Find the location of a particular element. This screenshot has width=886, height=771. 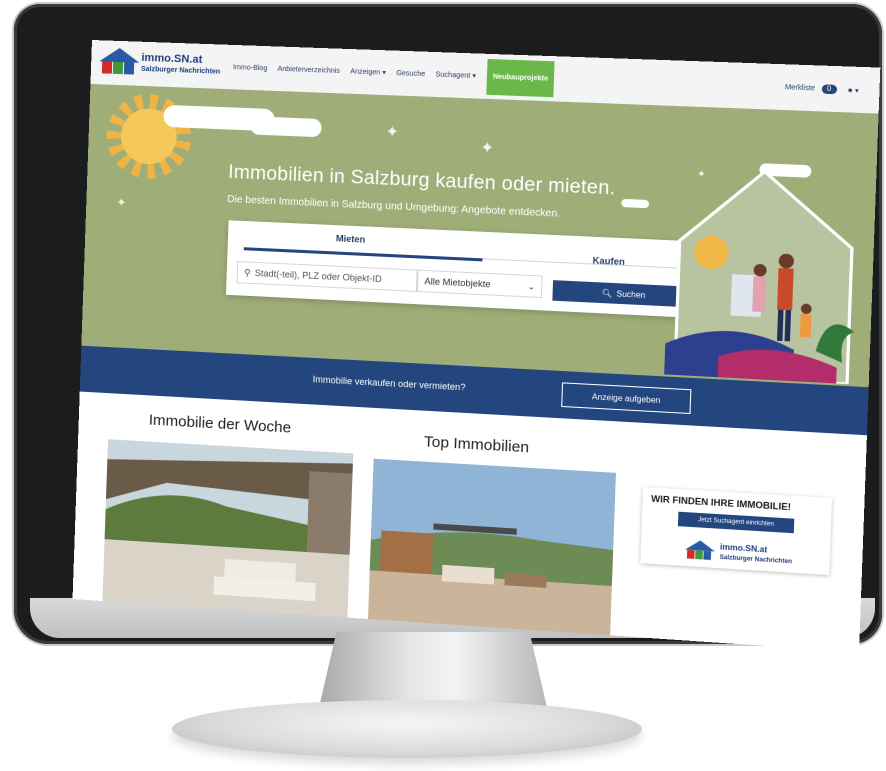

logo-subtitle: Salzburger Nachrichten is located at coordinates (180, 70).